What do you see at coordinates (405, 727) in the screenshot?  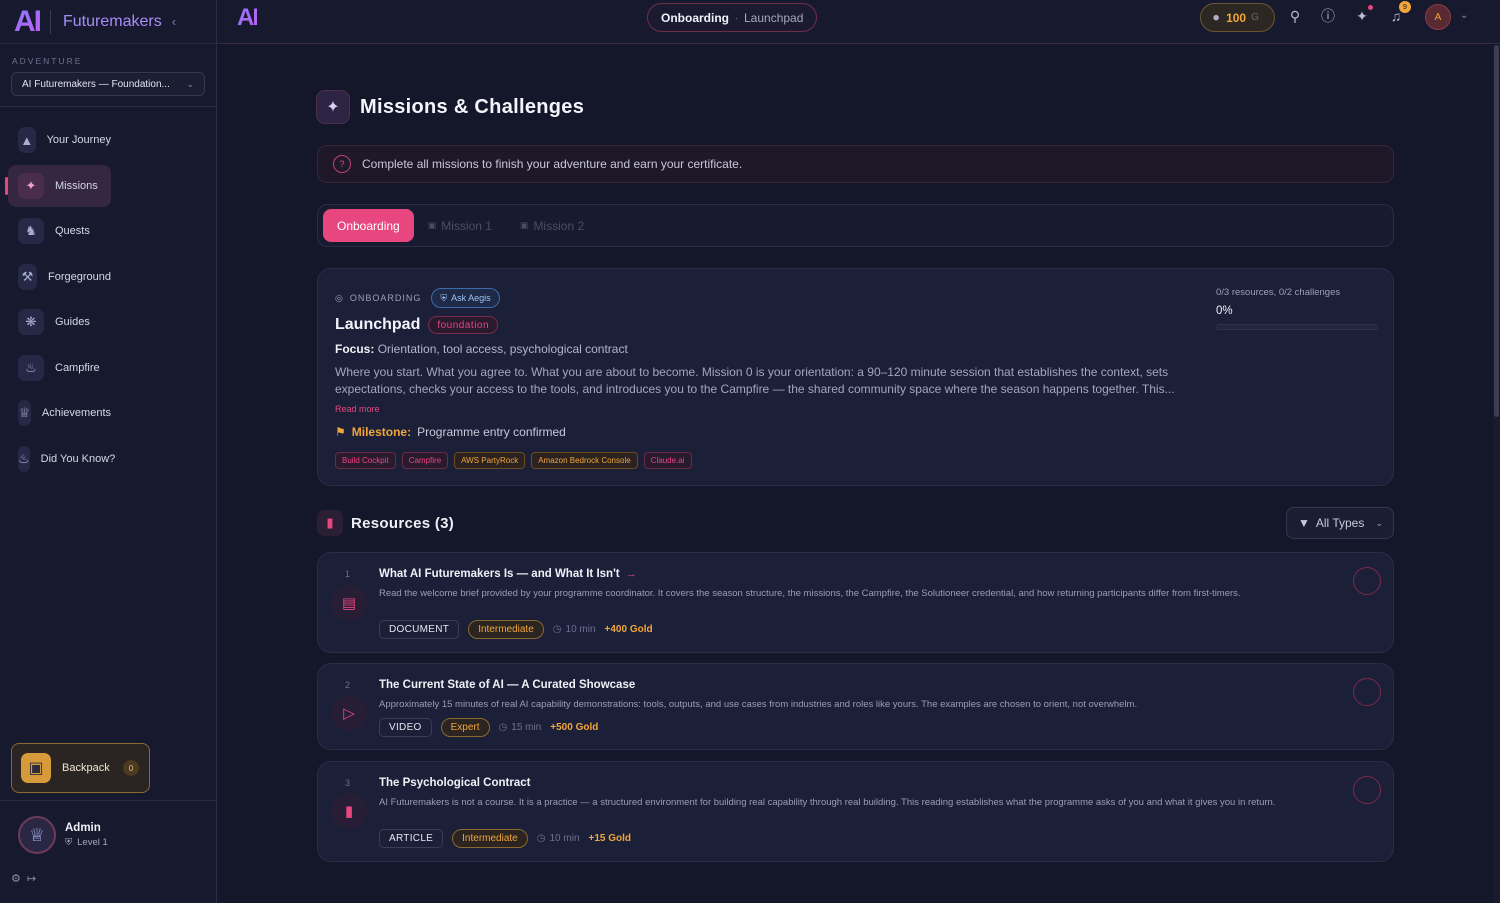 I see `resource-type: VIDEO` at bounding box center [405, 727].